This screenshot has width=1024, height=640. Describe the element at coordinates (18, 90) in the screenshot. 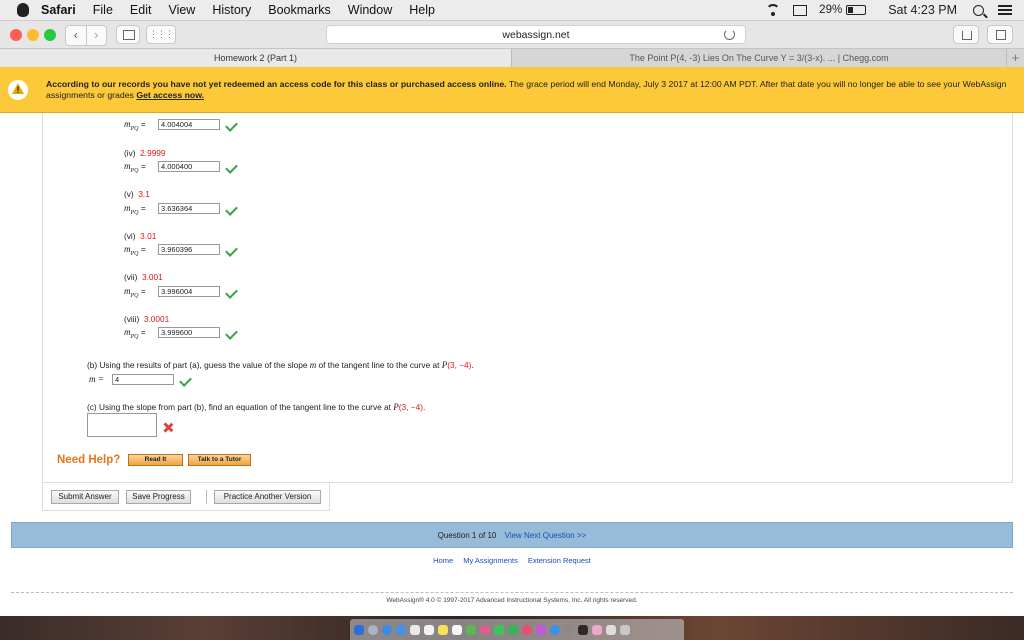

I see `warning-icon: !` at that location.